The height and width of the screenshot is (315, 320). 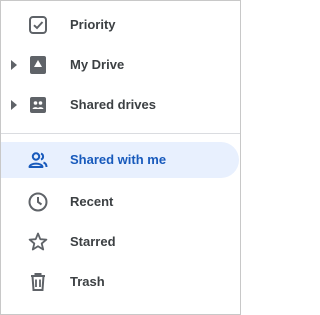 I want to click on nav-item-priority: Priority, so click(x=120, y=25).